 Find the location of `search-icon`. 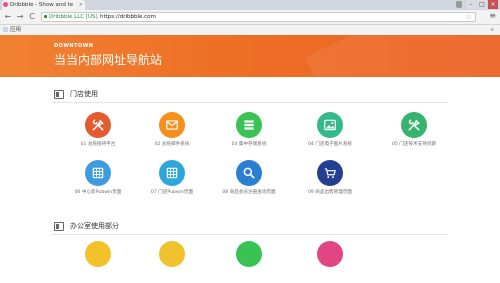

search-icon is located at coordinates (249, 173).